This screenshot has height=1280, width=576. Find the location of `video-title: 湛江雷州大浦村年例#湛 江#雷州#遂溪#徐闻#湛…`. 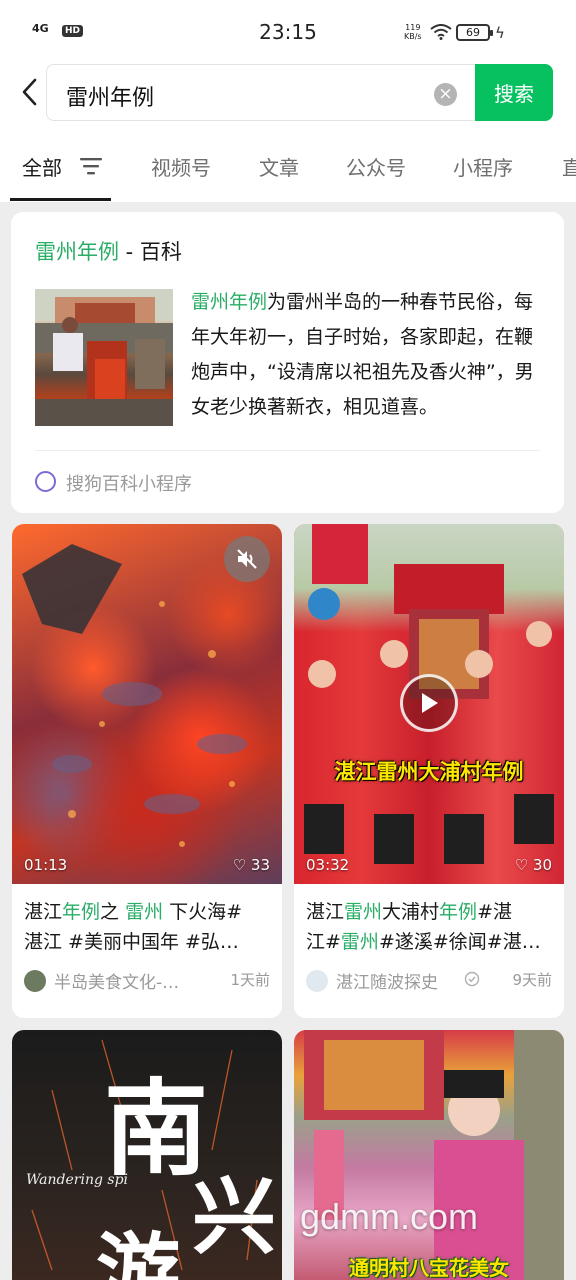

video-title: 湛江雷州大浦村年例#湛 江#雷州#遂溪#徐闻#湛… is located at coordinates (429, 927).